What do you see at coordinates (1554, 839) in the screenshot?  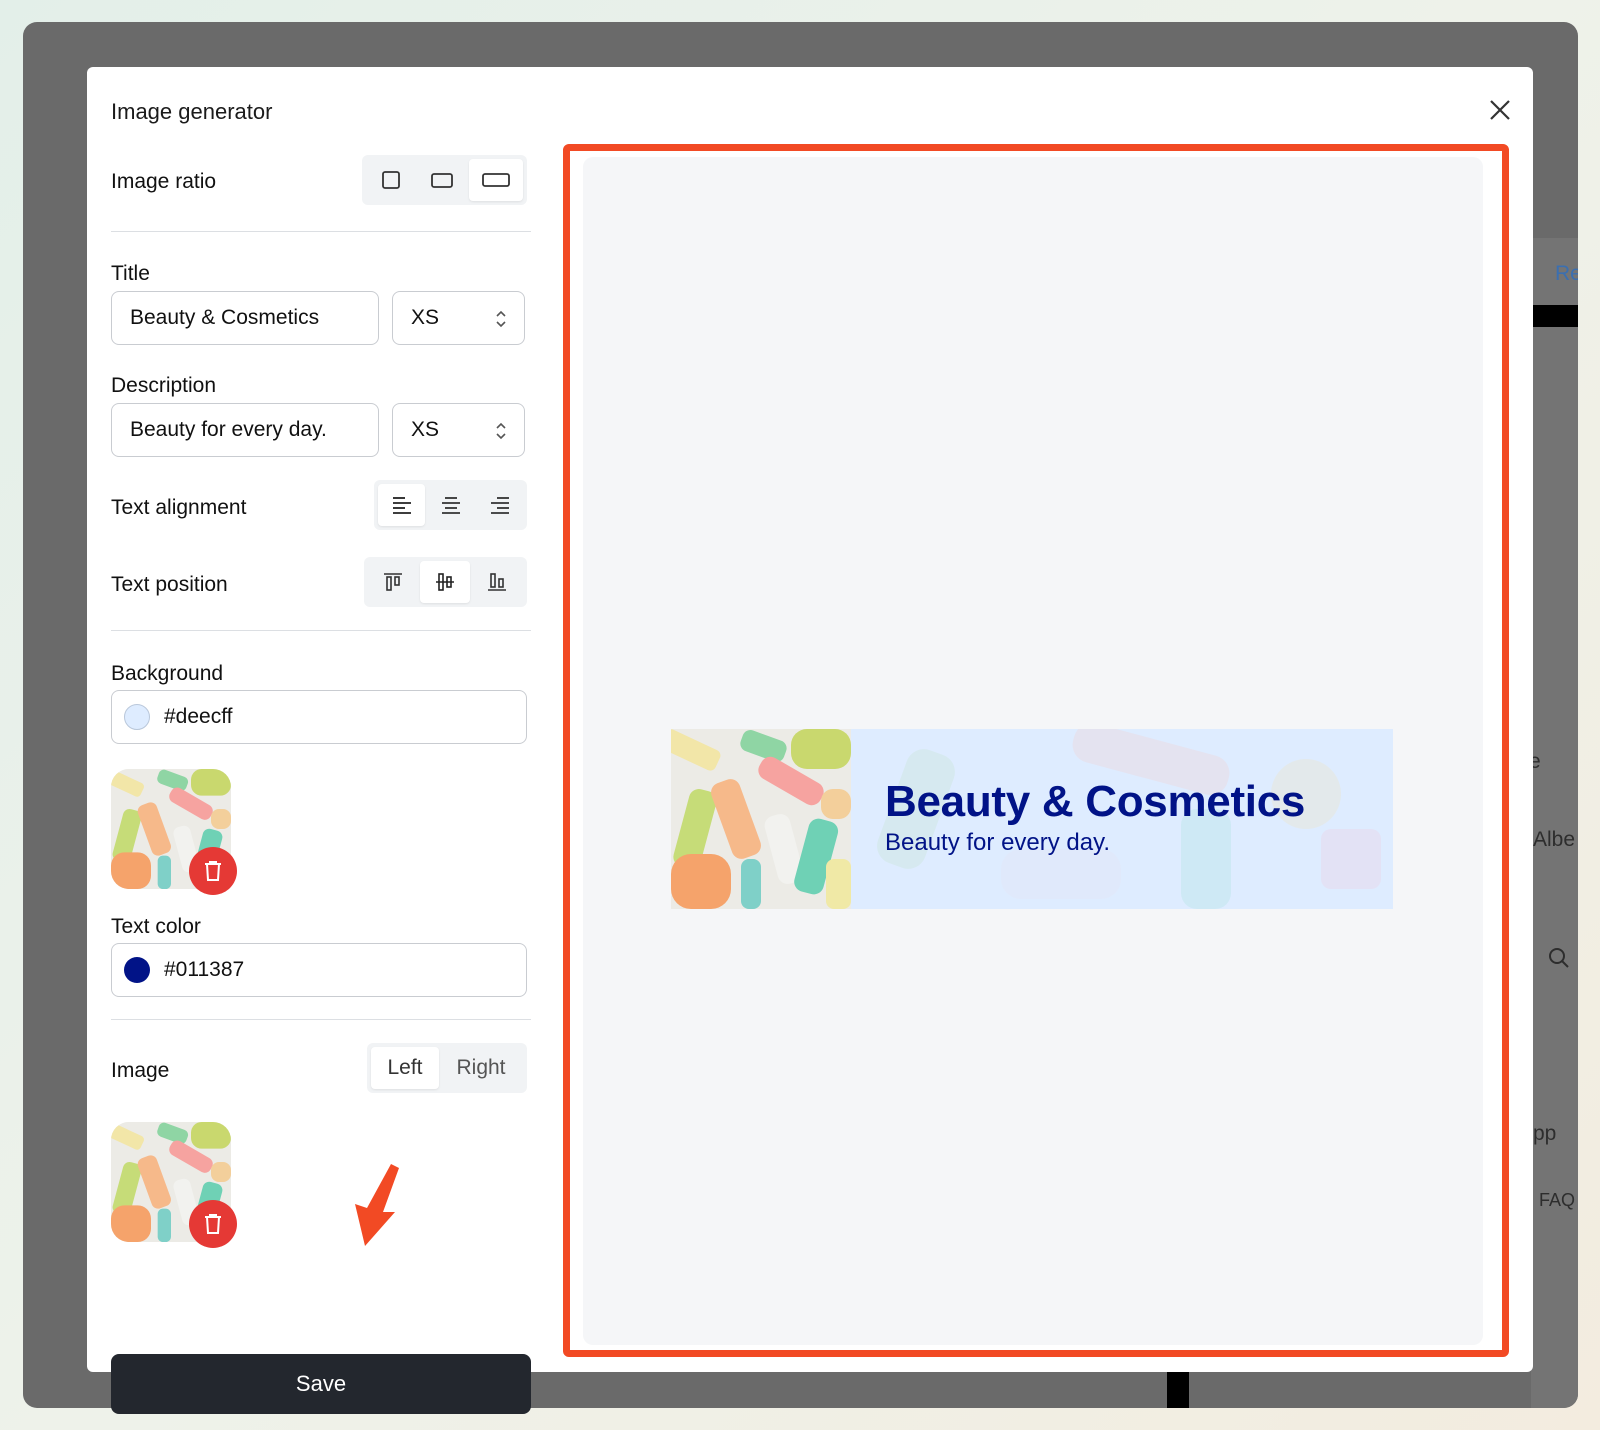 I see `background-text-albe: Albe` at bounding box center [1554, 839].